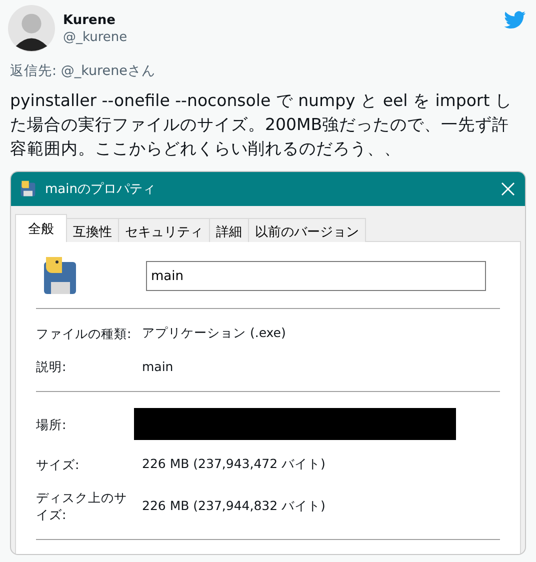 This screenshot has width=536, height=562. What do you see at coordinates (100, 189) in the screenshot?
I see `window-title: mainのプロパティ` at bounding box center [100, 189].